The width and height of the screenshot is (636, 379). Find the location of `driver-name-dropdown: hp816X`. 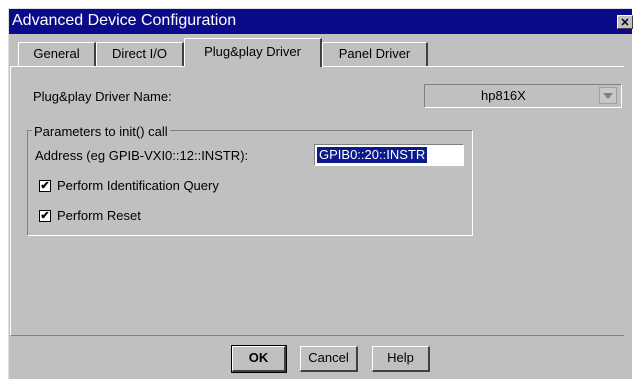

driver-name-dropdown: hp816X is located at coordinates (523, 96).